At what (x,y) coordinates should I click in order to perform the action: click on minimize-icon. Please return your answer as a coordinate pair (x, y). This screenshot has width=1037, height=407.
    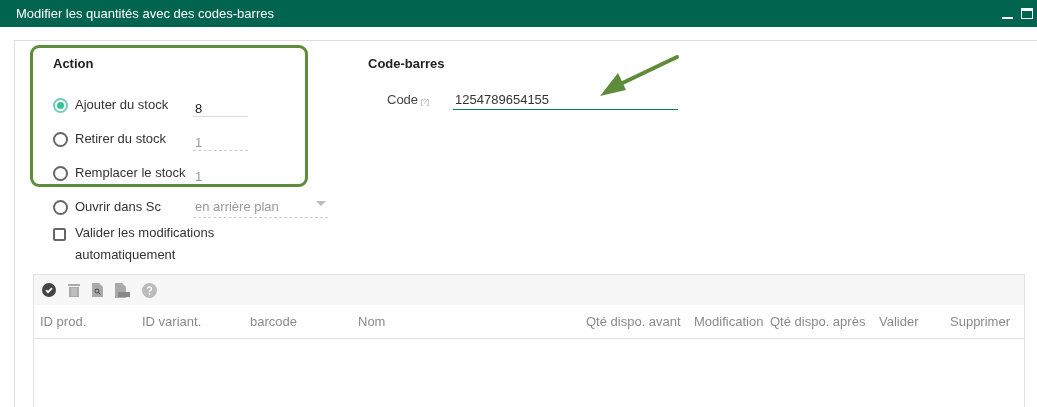
    Looking at the image, I should click on (1007, 17).